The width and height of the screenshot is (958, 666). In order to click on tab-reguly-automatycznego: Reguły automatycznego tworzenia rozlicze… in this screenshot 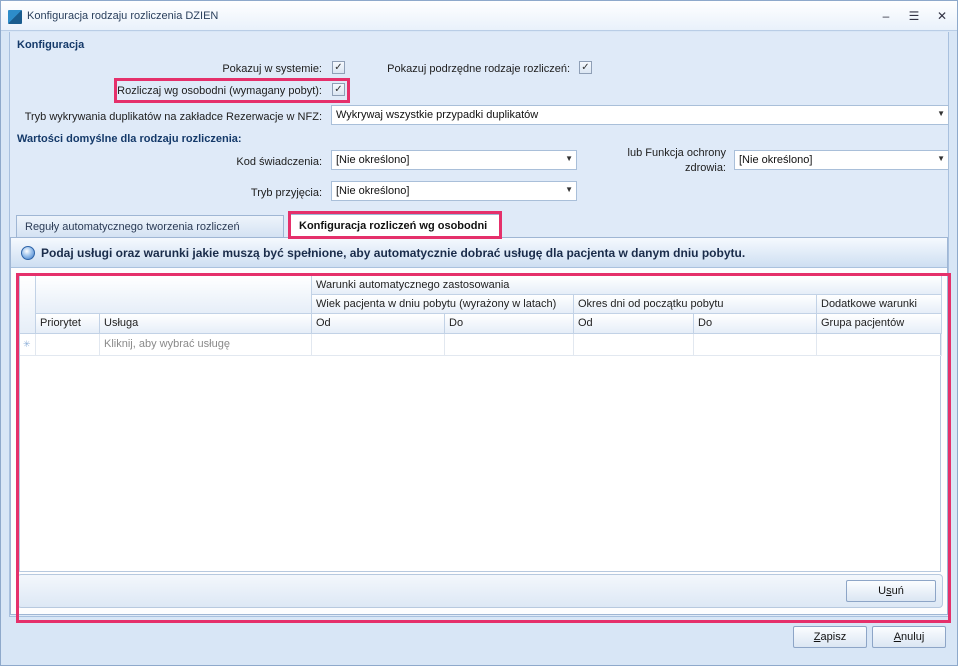, I will do `click(150, 226)`.